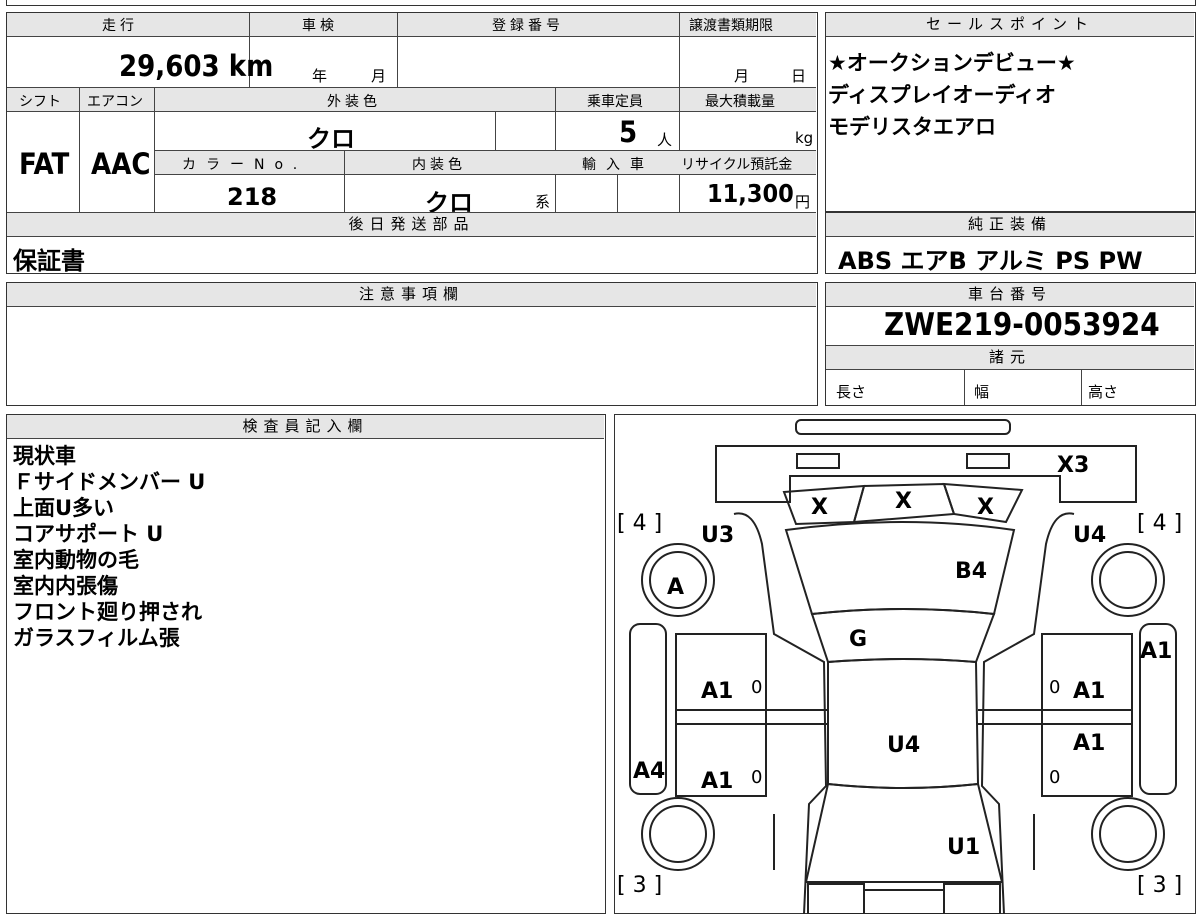 This screenshot has width=1200, height=915. I want to click on label-a1-edge: A1, so click(1156, 651).